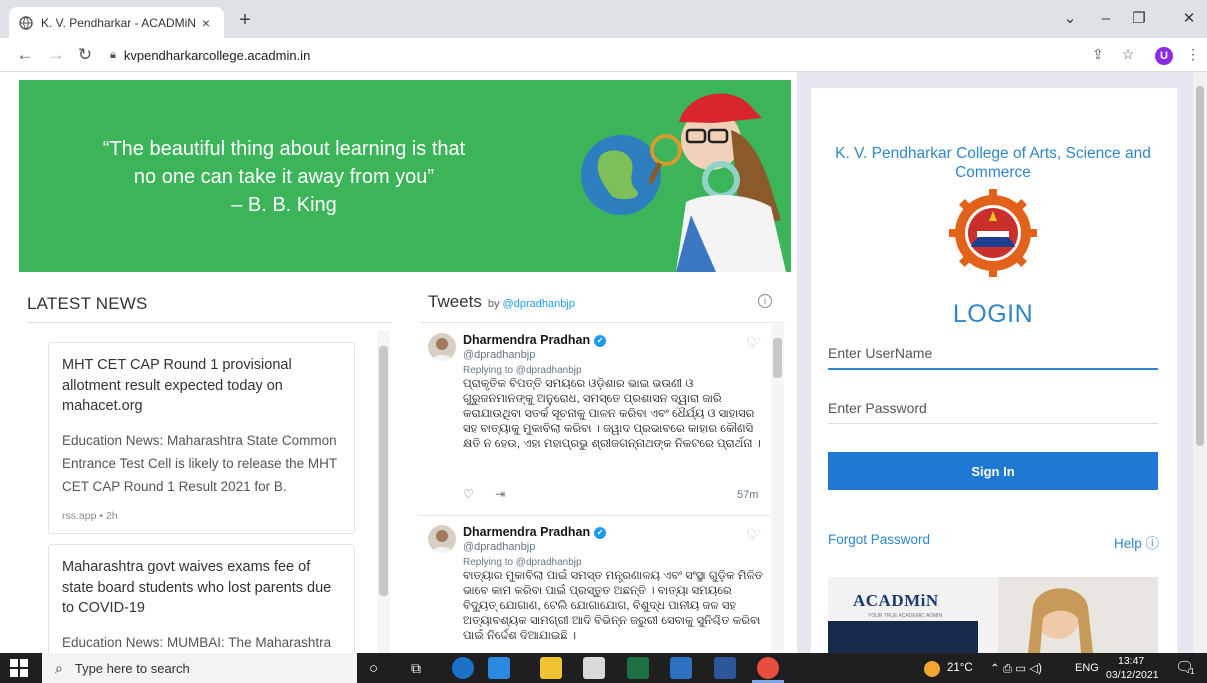 The image size is (1207, 683). Describe the element at coordinates (501, 302) in the screenshot. I see `tweets-header: Tweets by @dpradhanbjp` at that location.